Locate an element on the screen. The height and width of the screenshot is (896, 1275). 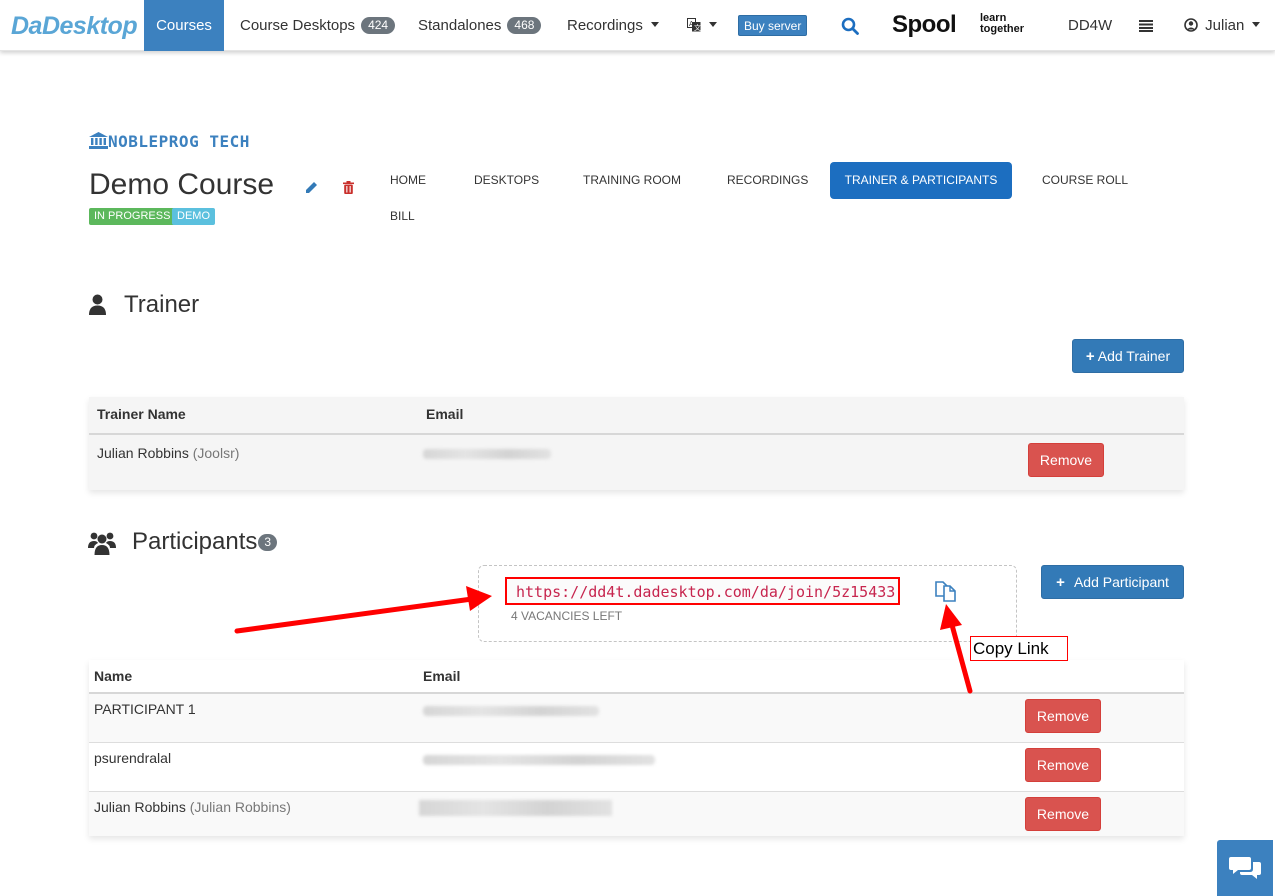
annotation-arrowhead-copy is located at coordinates (951, 617).